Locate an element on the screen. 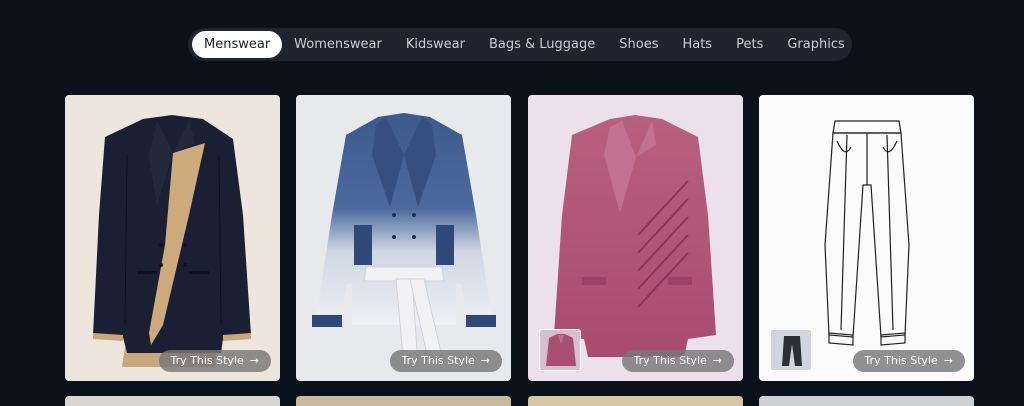 The image size is (1024, 406). black-trousers-thumbnail is located at coordinates (791, 350).